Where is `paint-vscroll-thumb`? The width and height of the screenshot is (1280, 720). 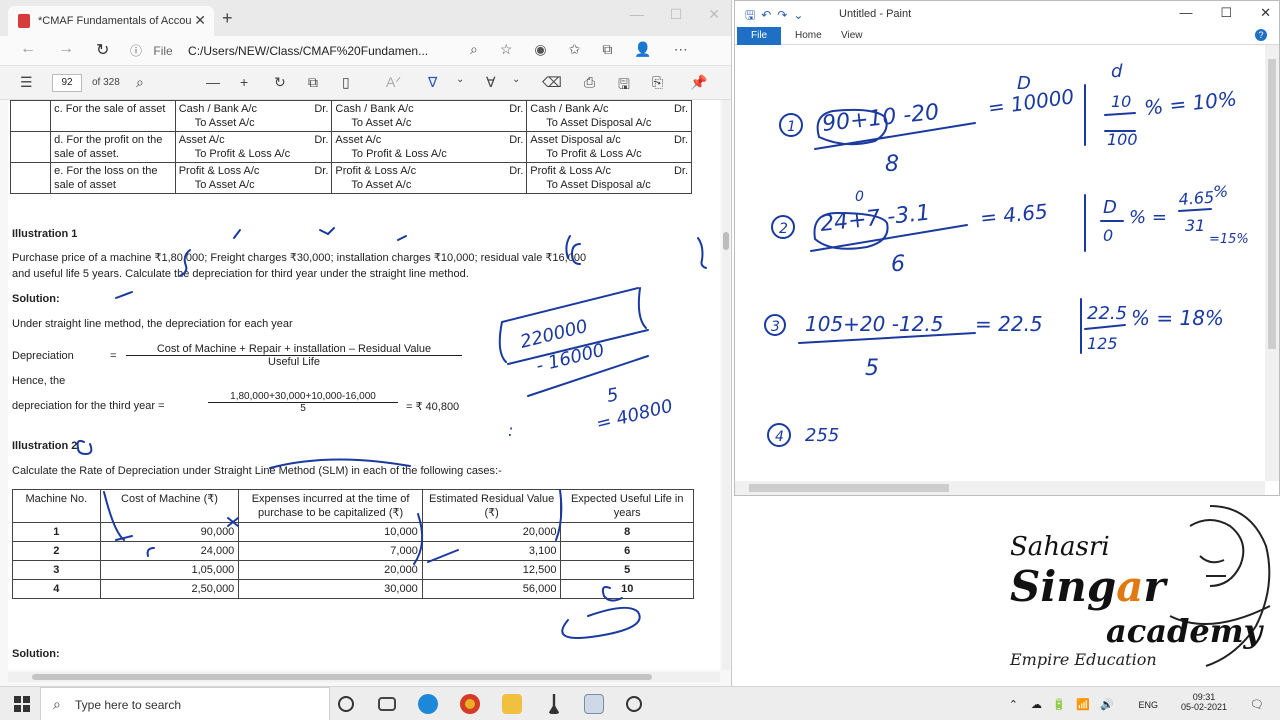 paint-vscroll-thumb is located at coordinates (1272, 204).